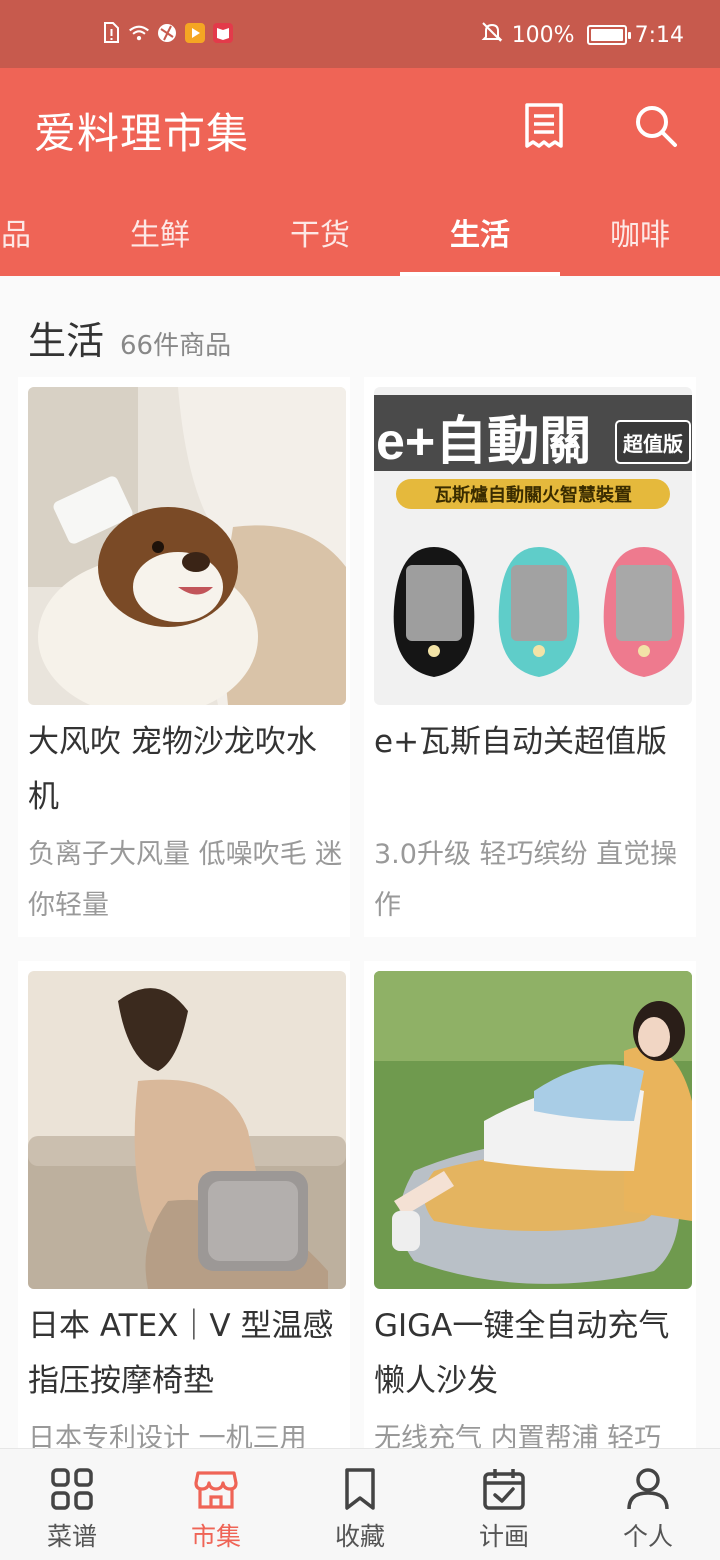 The image size is (720, 1560). What do you see at coordinates (359, 1536) in the screenshot?
I see `nav-label: 收藏` at bounding box center [359, 1536].